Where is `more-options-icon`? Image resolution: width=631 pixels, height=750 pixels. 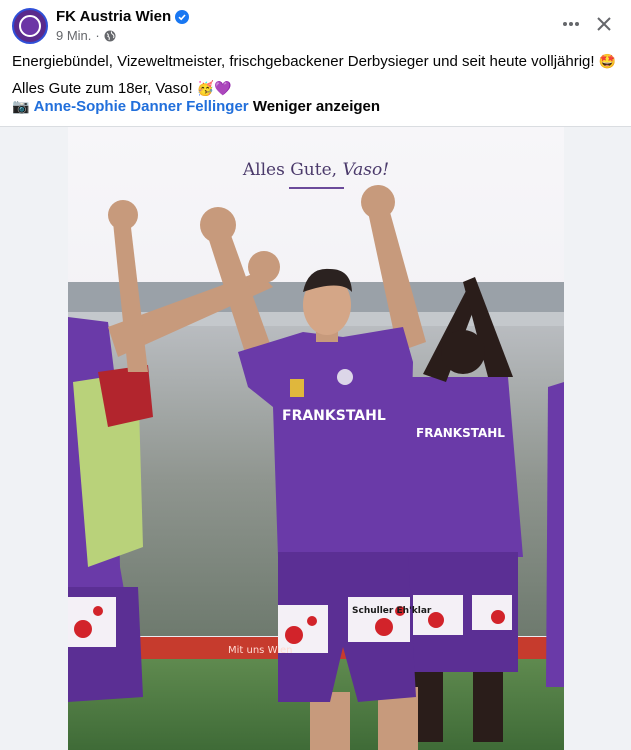 more-options-icon is located at coordinates (571, 24).